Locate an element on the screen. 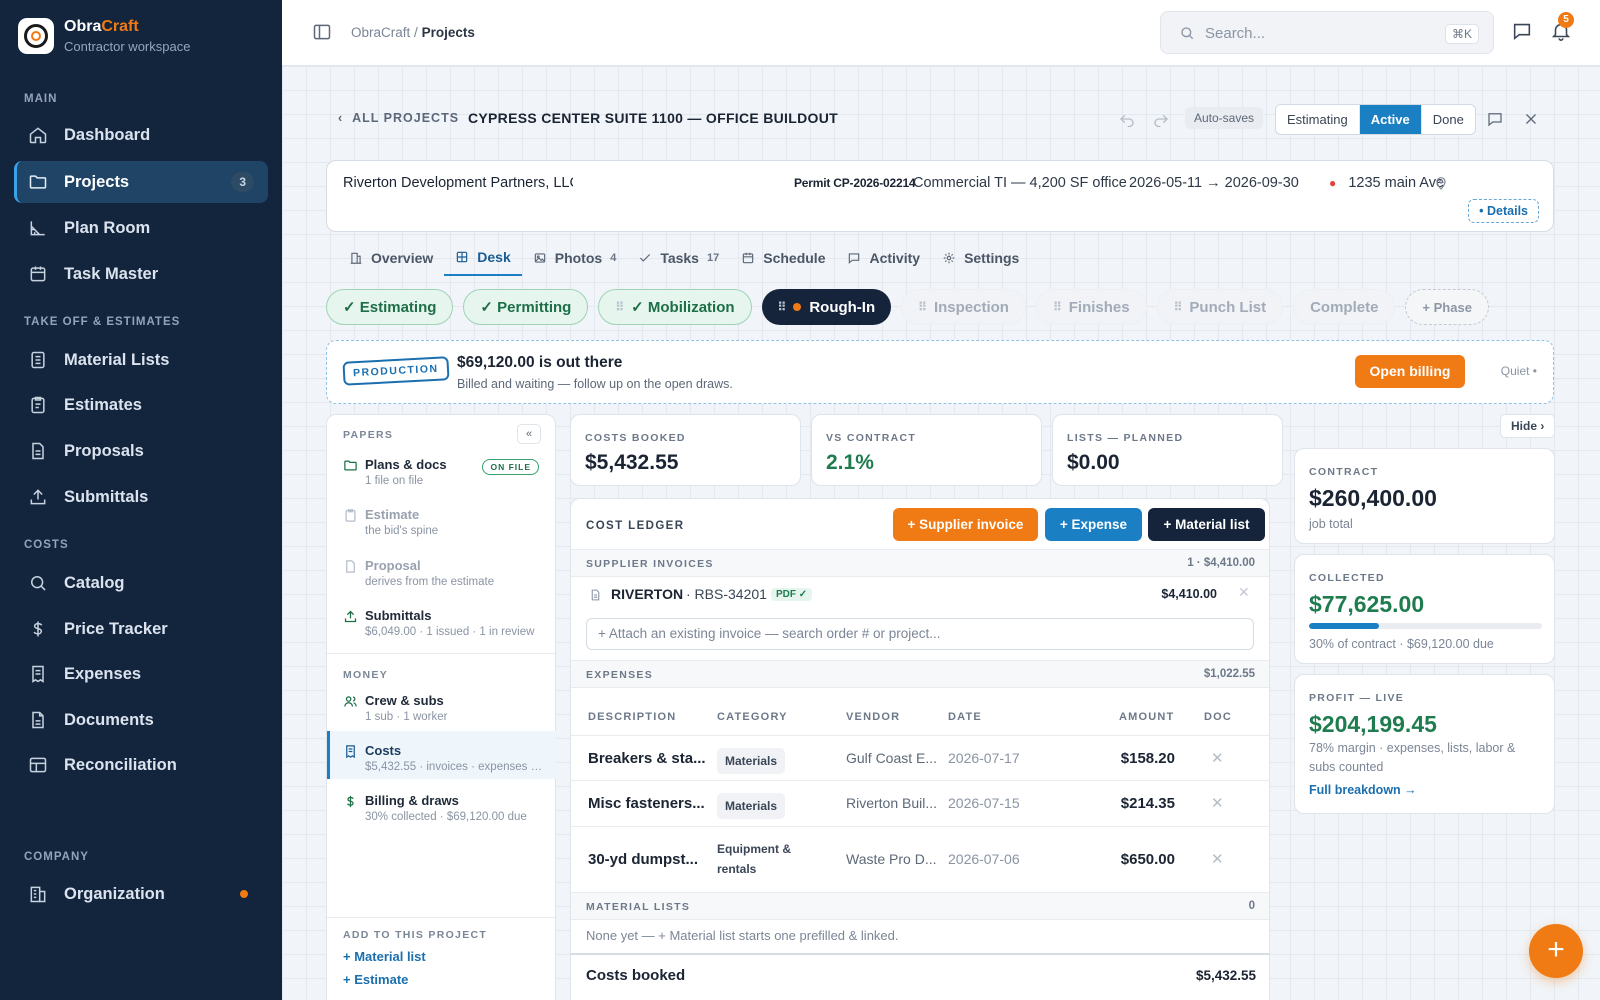 Image resolution: width=1600 pixels, height=1000 pixels. column-header-vendor: VENDOR is located at coordinates (873, 717).